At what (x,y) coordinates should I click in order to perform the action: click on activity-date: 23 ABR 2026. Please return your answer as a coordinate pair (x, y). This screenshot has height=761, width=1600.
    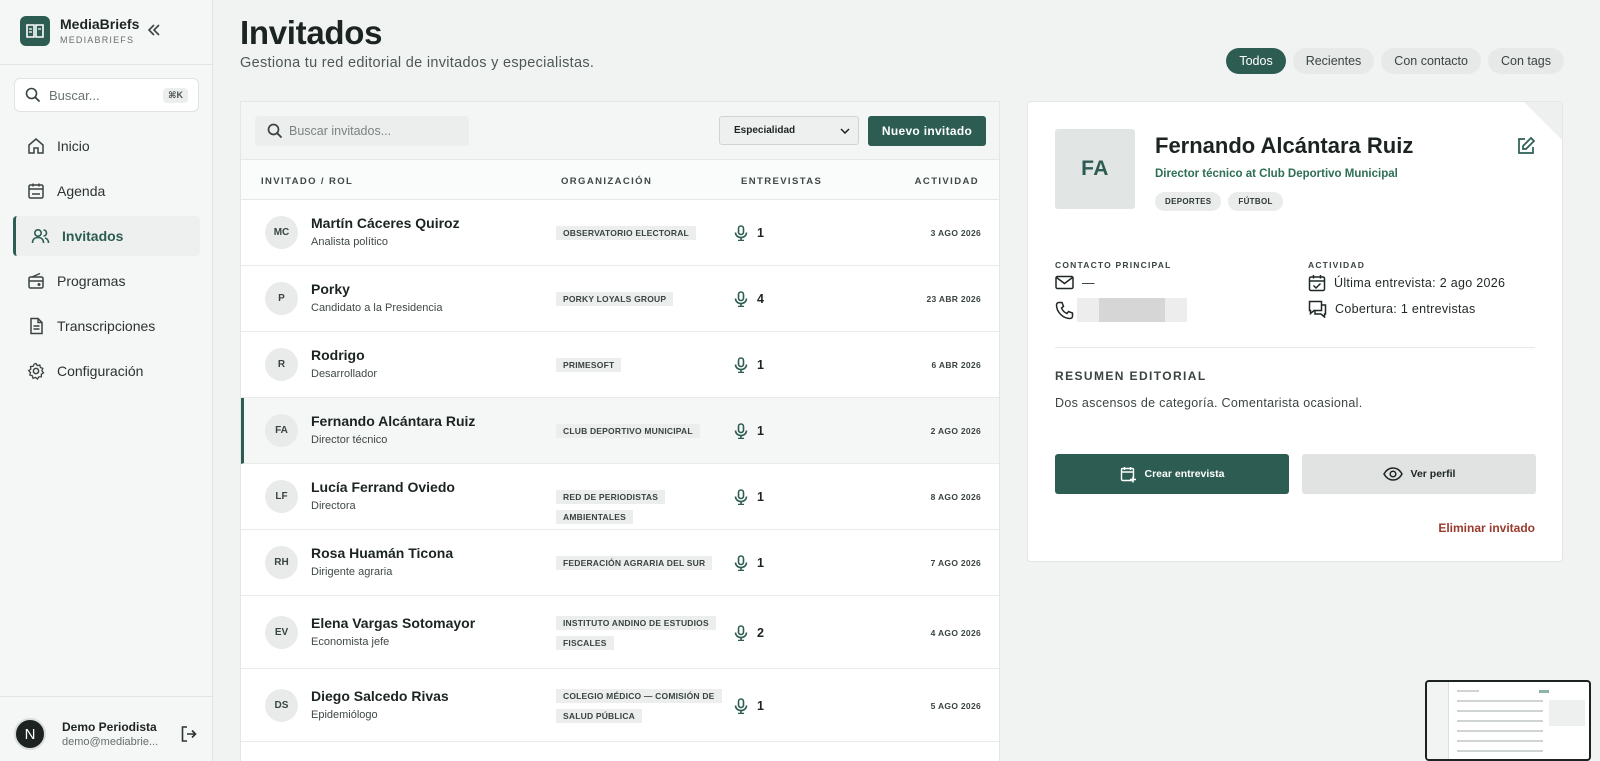
    Looking at the image, I should click on (953, 299).